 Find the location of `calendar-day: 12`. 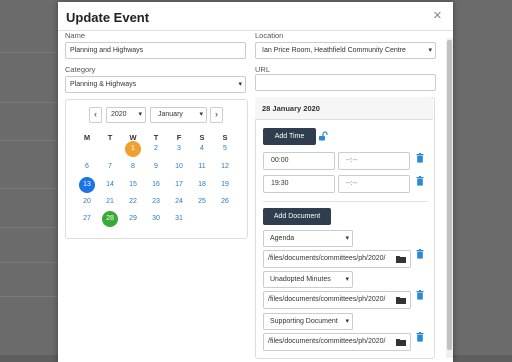

calendar-day: 12 is located at coordinates (225, 167).